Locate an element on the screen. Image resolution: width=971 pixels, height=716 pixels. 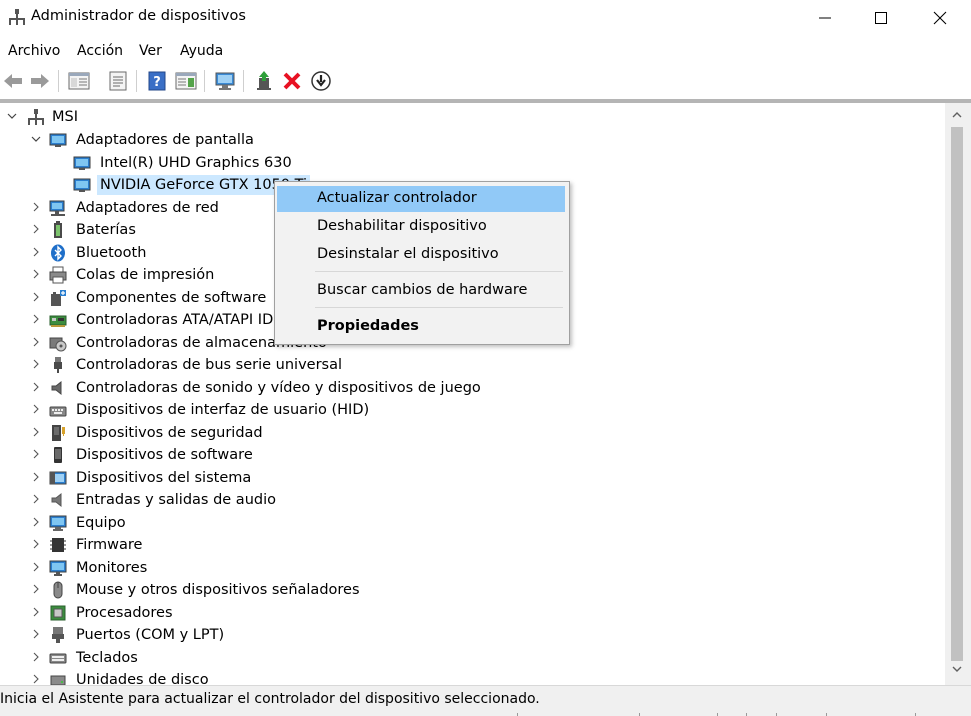
menu-ayuda: Ayuda is located at coordinates (201, 51).